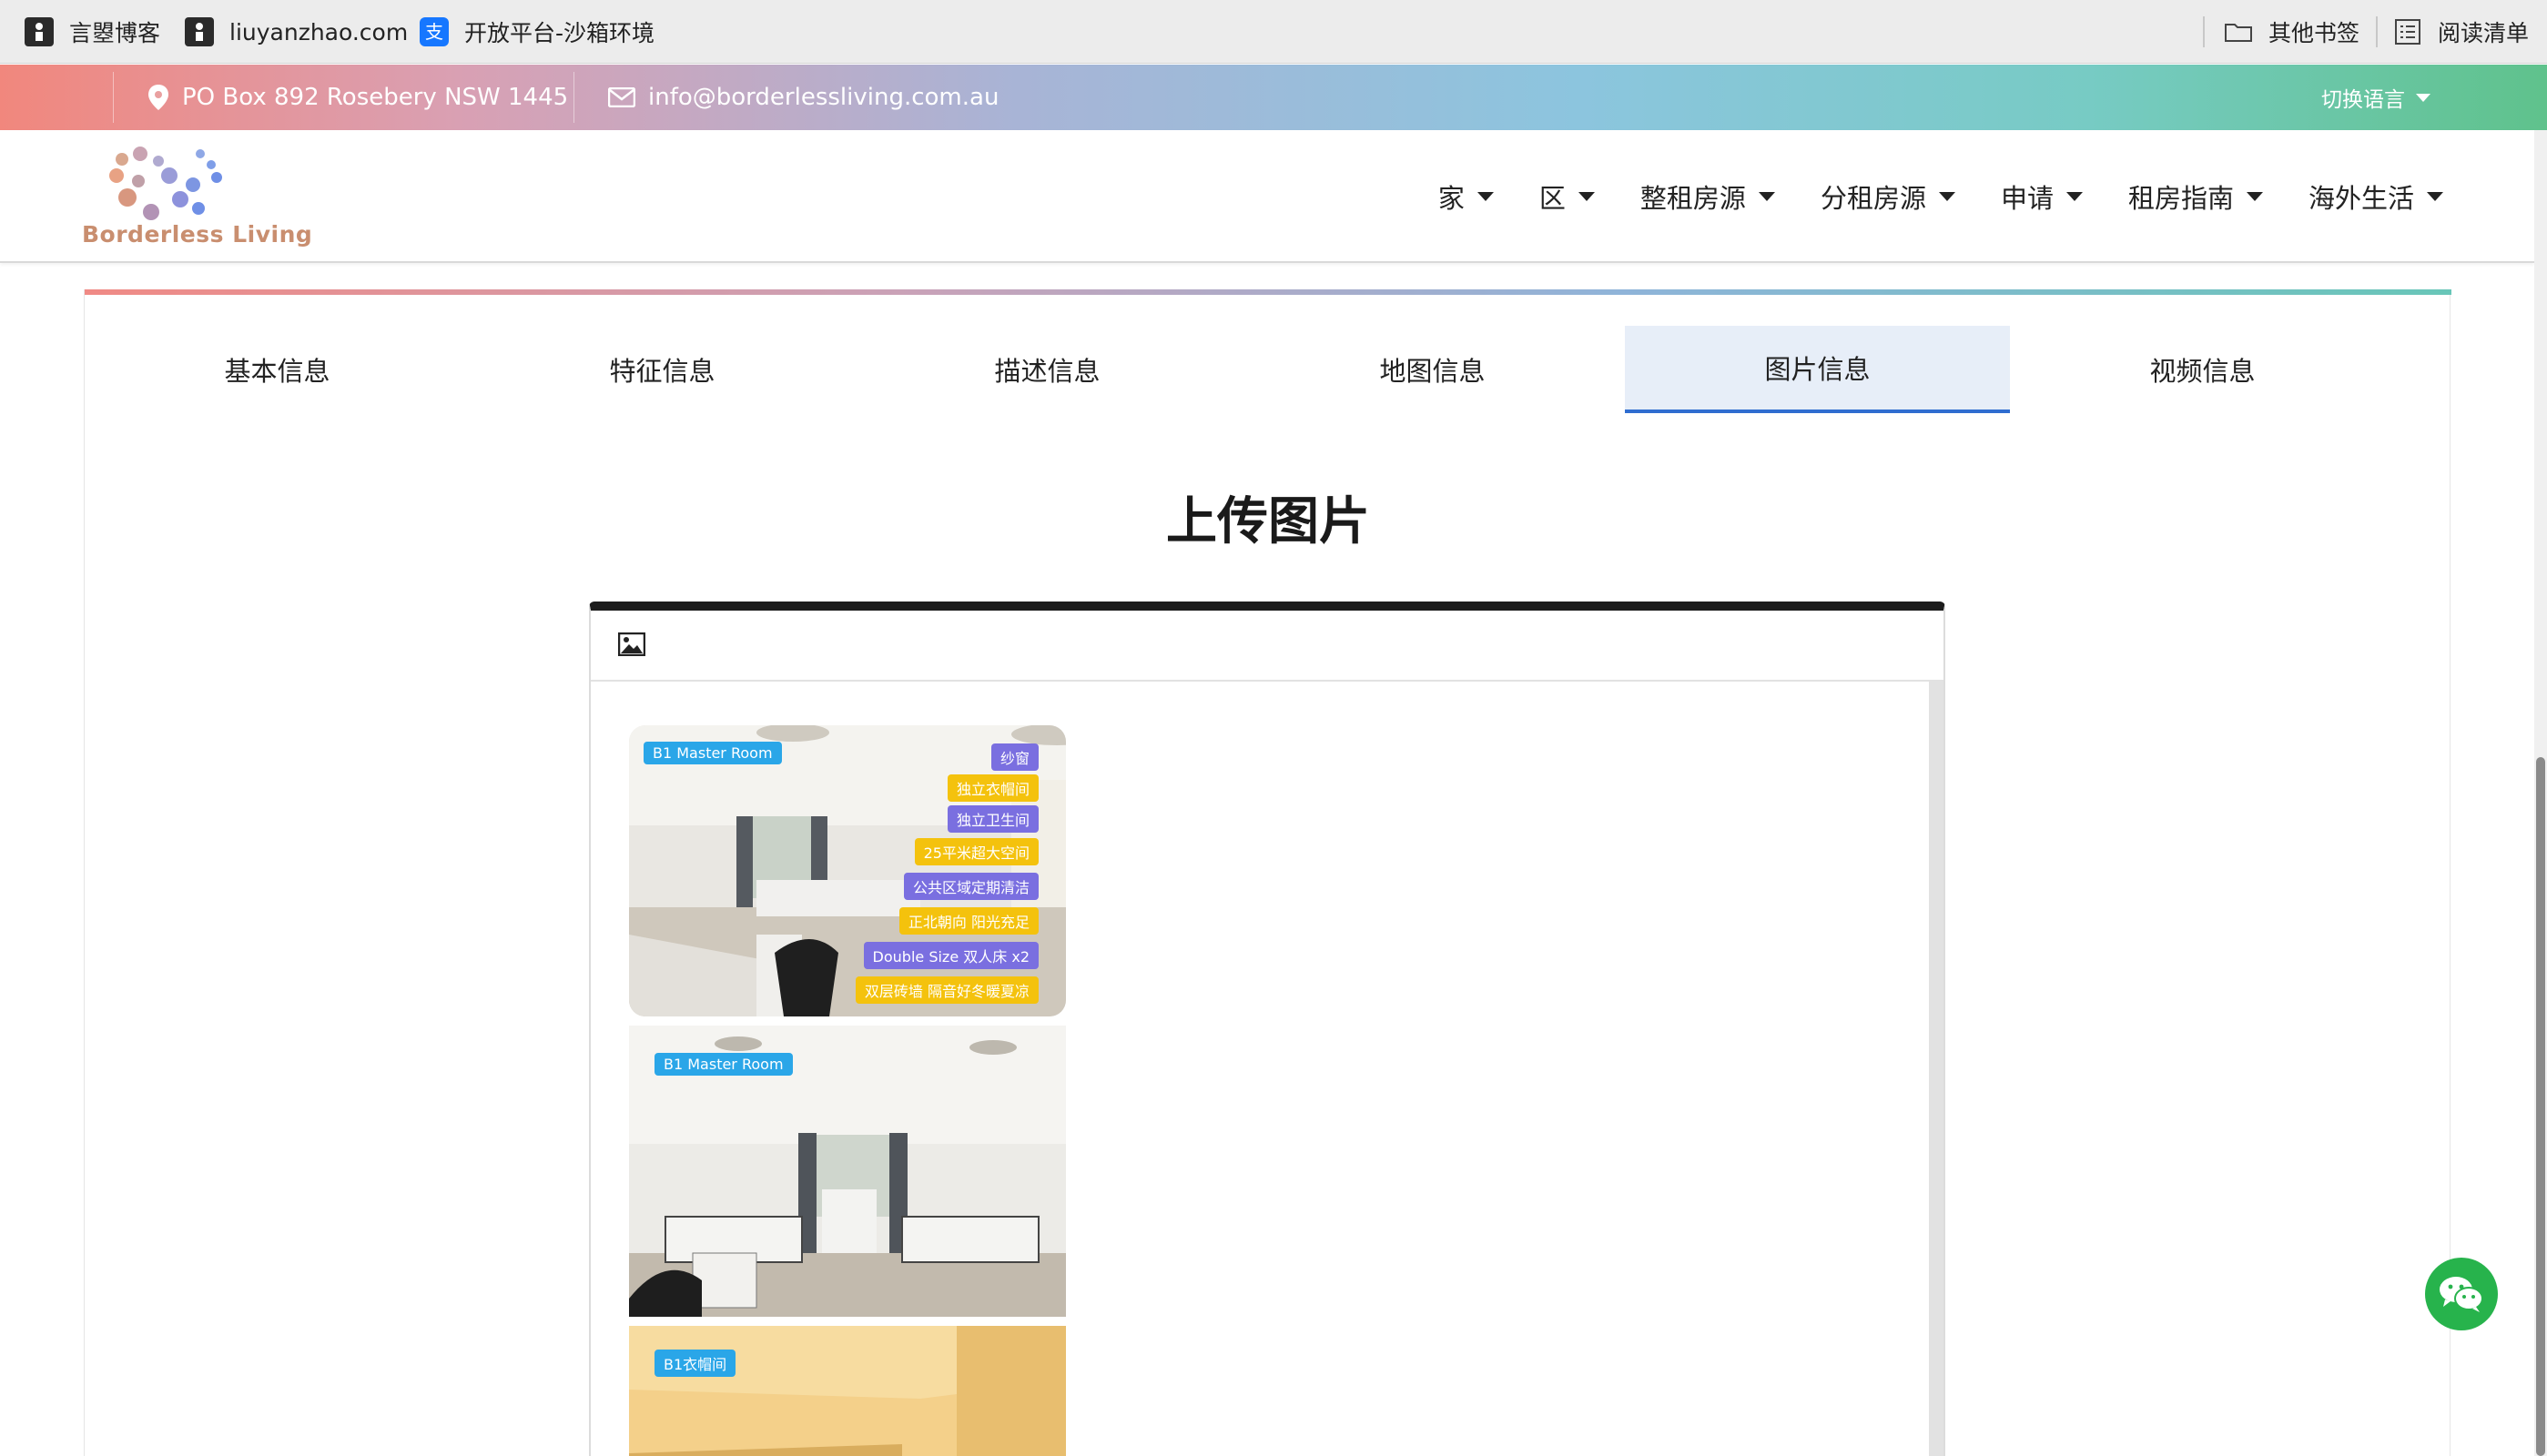 The image size is (2547, 1456). I want to click on tab-basic-info: 基本信息, so click(277, 370).